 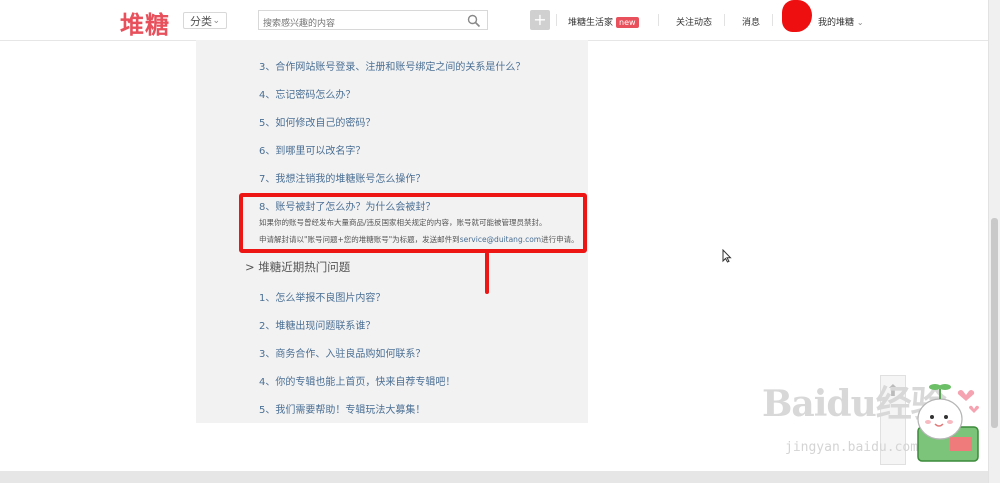 What do you see at coordinates (540, 20) in the screenshot?
I see `plus-icon: +` at bounding box center [540, 20].